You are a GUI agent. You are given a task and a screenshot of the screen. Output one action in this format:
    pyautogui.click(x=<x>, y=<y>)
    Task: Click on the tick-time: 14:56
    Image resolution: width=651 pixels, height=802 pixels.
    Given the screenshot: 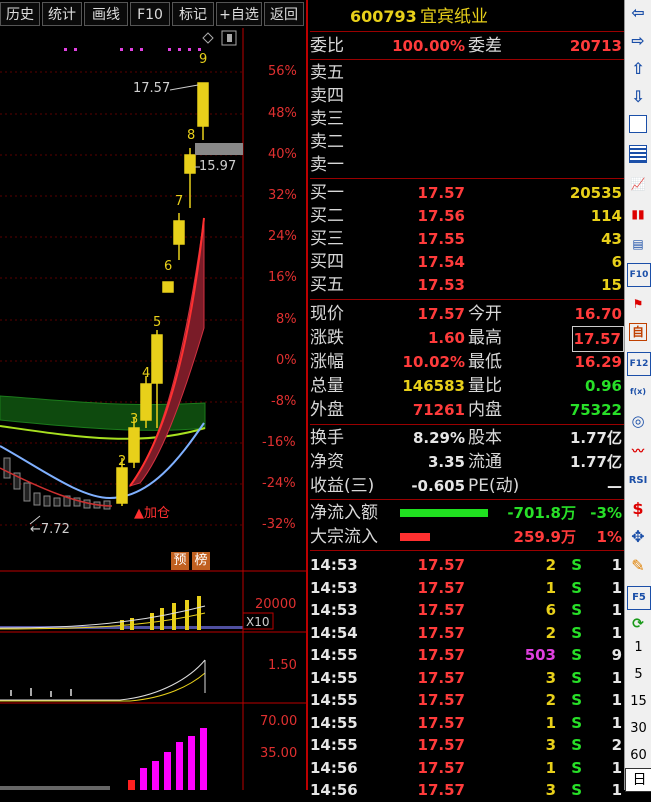 What is the action you would take?
    pyautogui.click(x=334, y=790)
    